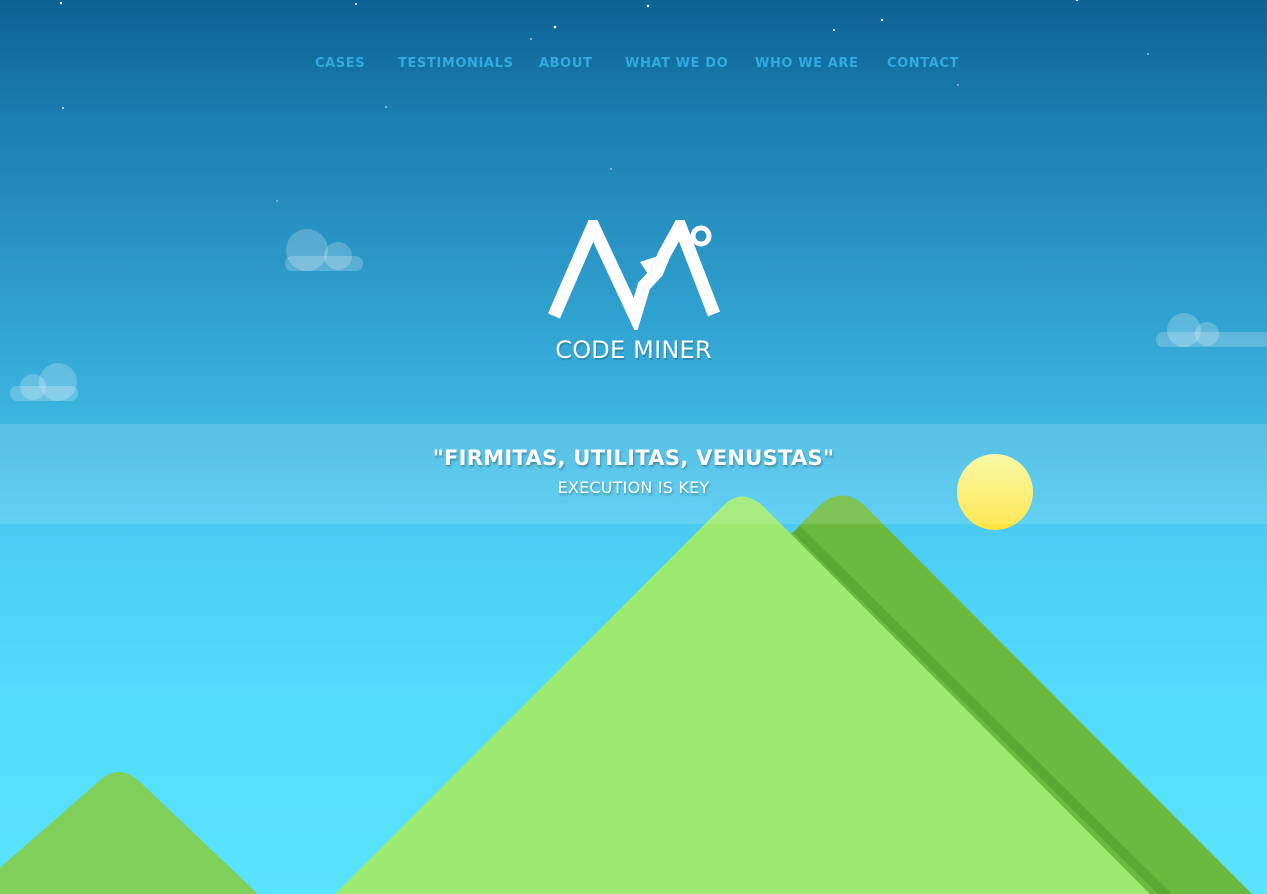  I want to click on nav-link-cases: CASES, so click(340, 63).